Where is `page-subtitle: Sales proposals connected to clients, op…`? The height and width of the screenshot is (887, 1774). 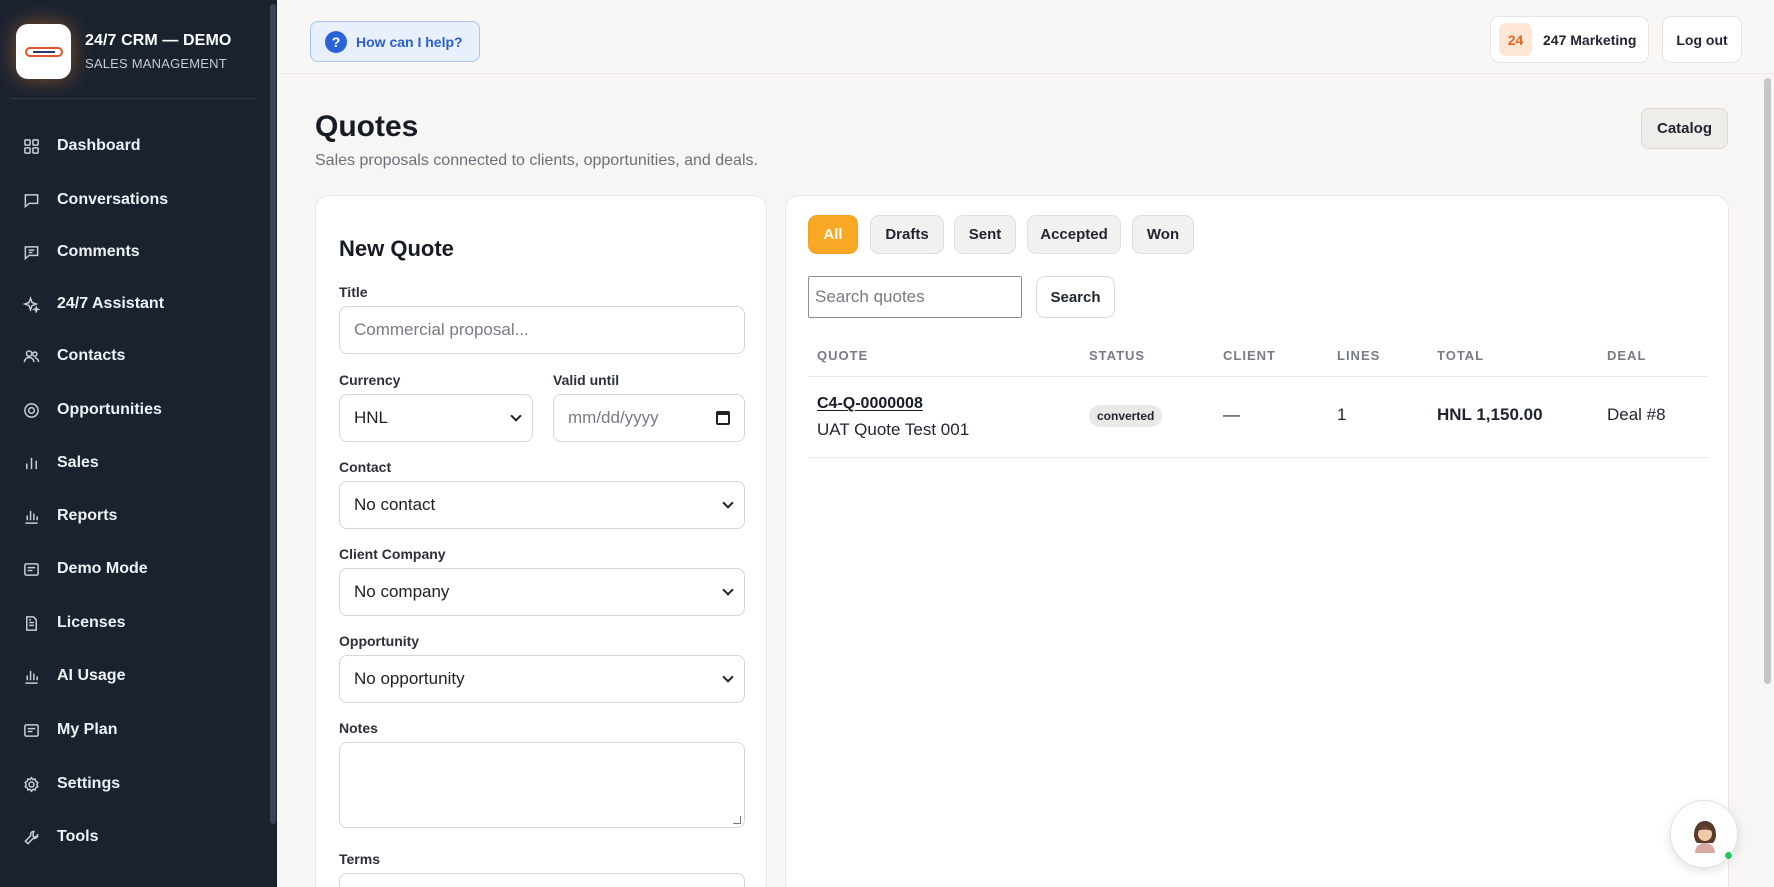 page-subtitle: Sales proposals connected to clients, op… is located at coordinates (536, 160).